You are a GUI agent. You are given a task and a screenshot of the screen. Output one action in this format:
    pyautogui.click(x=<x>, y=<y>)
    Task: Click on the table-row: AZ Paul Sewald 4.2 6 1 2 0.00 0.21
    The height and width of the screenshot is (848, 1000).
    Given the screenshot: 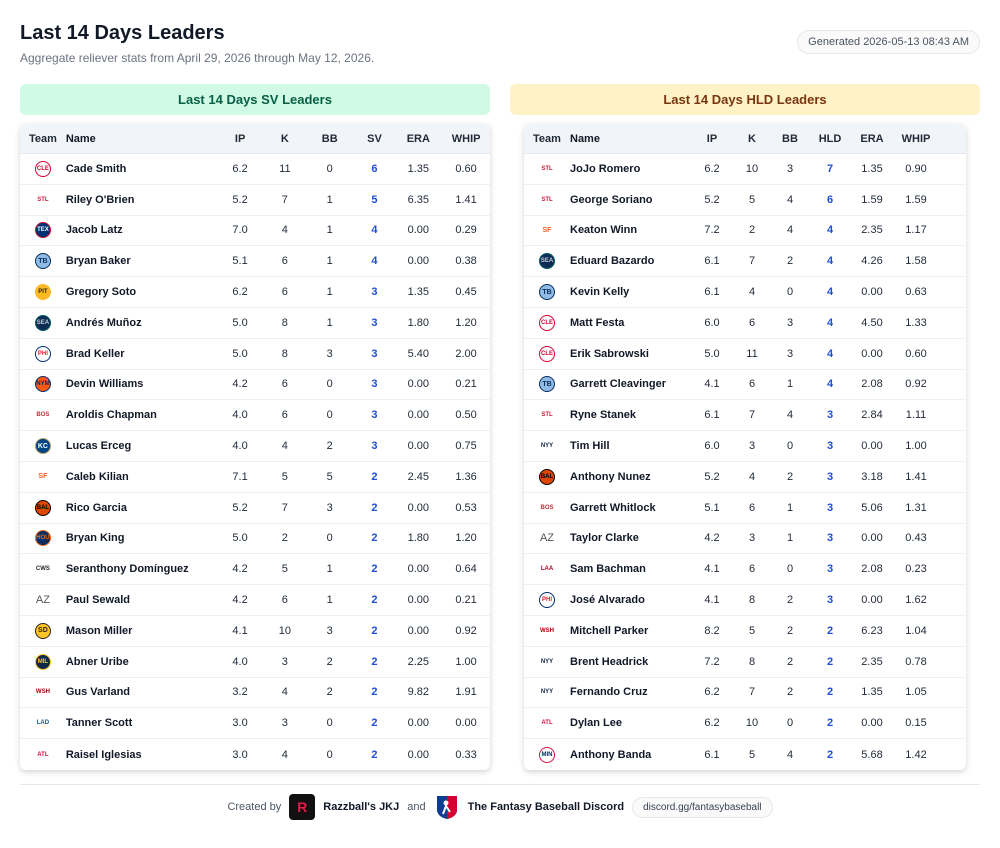 What is the action you would take?
    pyautogui.click(x=255, y=600)
    